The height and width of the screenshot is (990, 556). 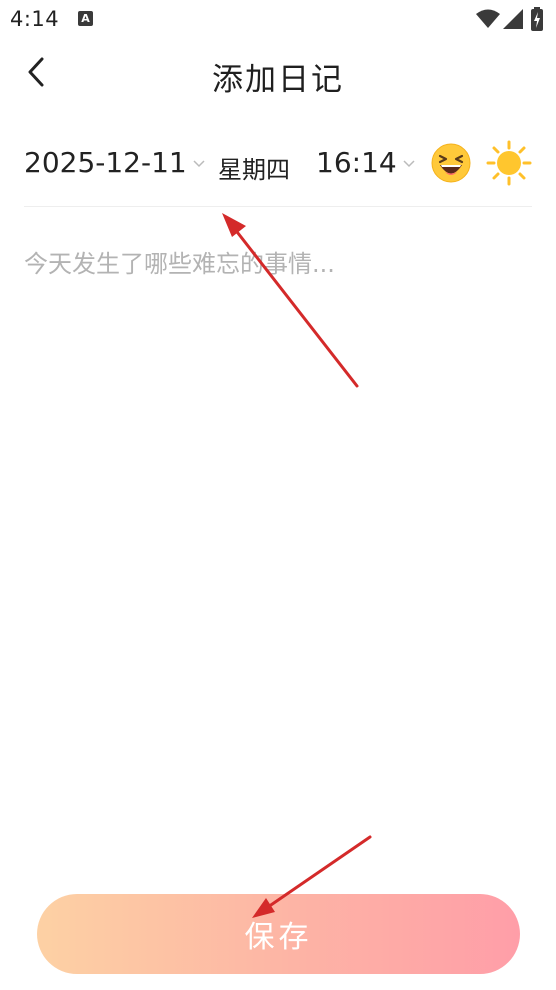 I want to click on signal-icon, so click(x=513, y=21).